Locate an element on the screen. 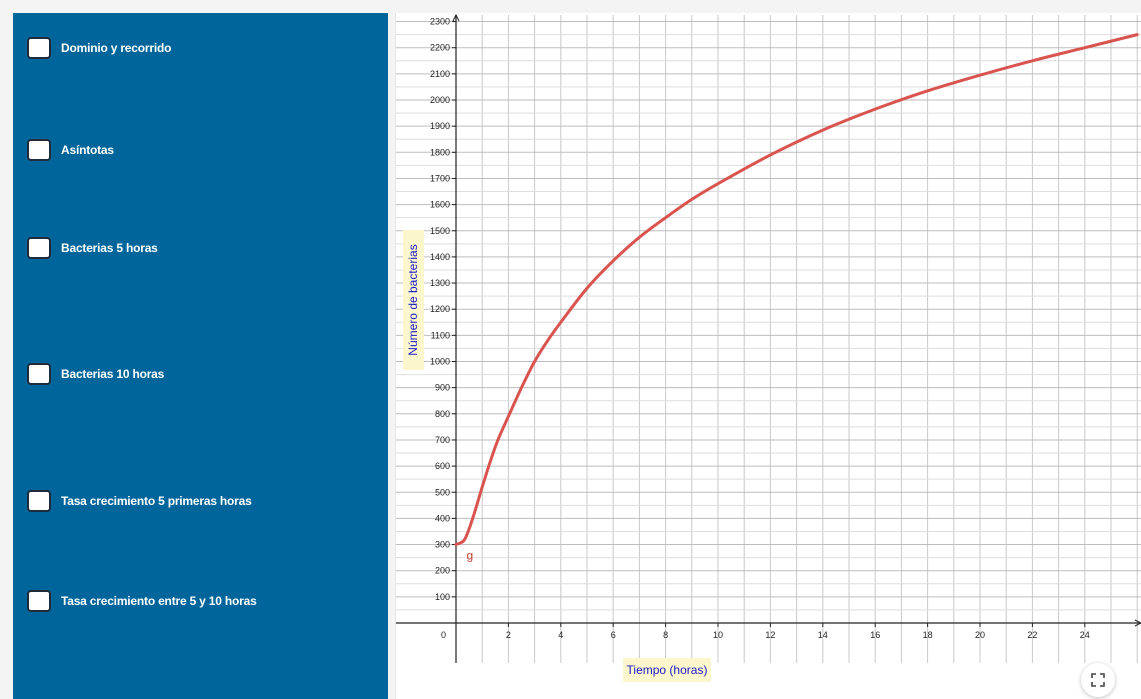 This screenshot has width=1141, height=699. checkbox-tasa-entre-5-y-10-horas is located at coordinates (39, 601).